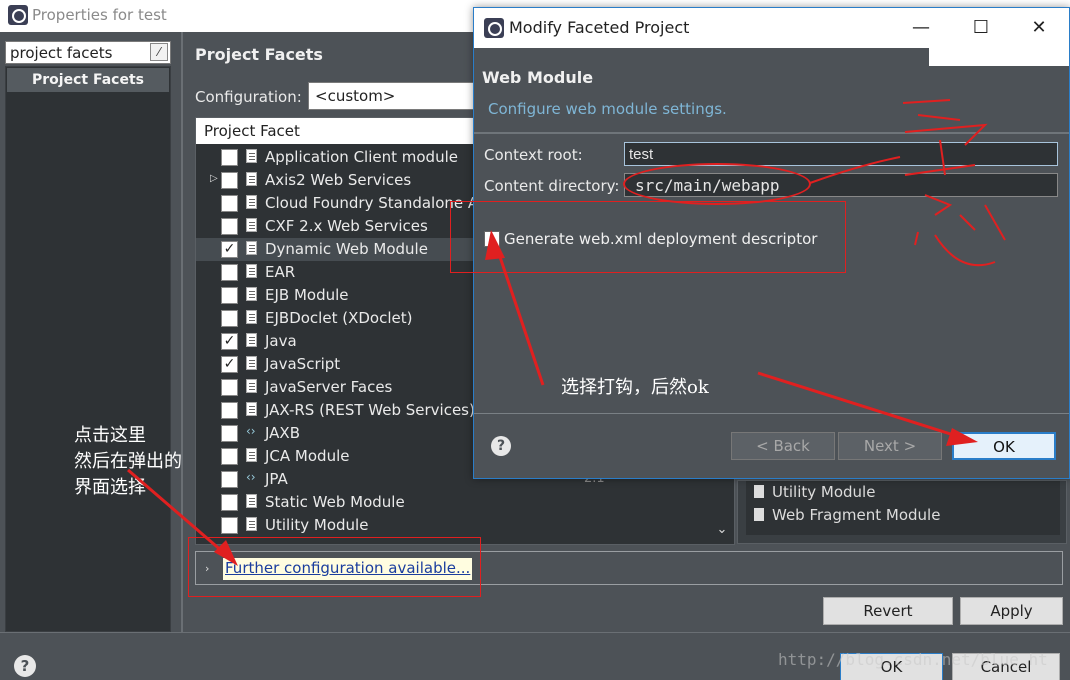 This screenshot has width=1070, height=680. What do you see at coordinates (282, 433) in the screenshot?
I see `facet-label: JAXB` at bounding box center [282, 433].